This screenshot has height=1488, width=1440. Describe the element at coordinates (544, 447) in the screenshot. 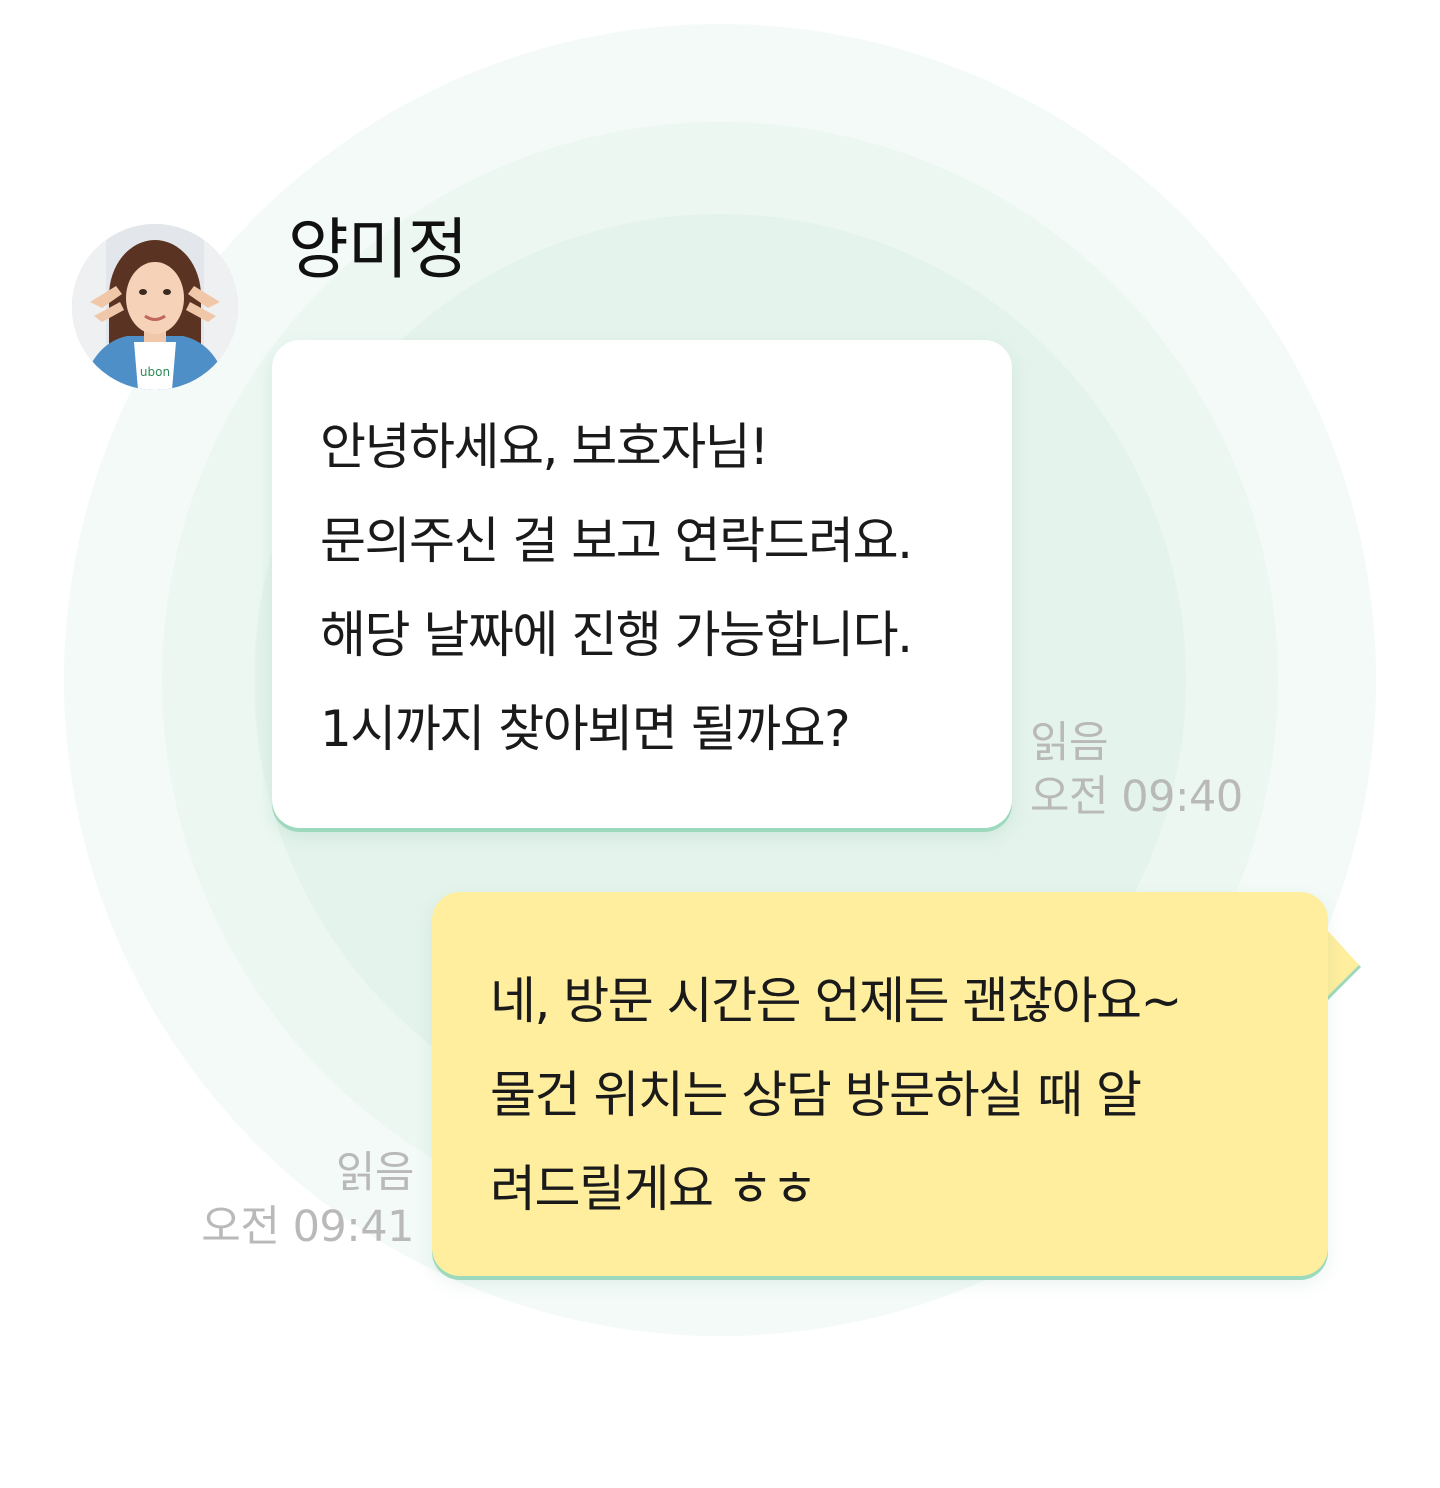

I see `message-line: 안녕하세요, 보호자님!` at that location.